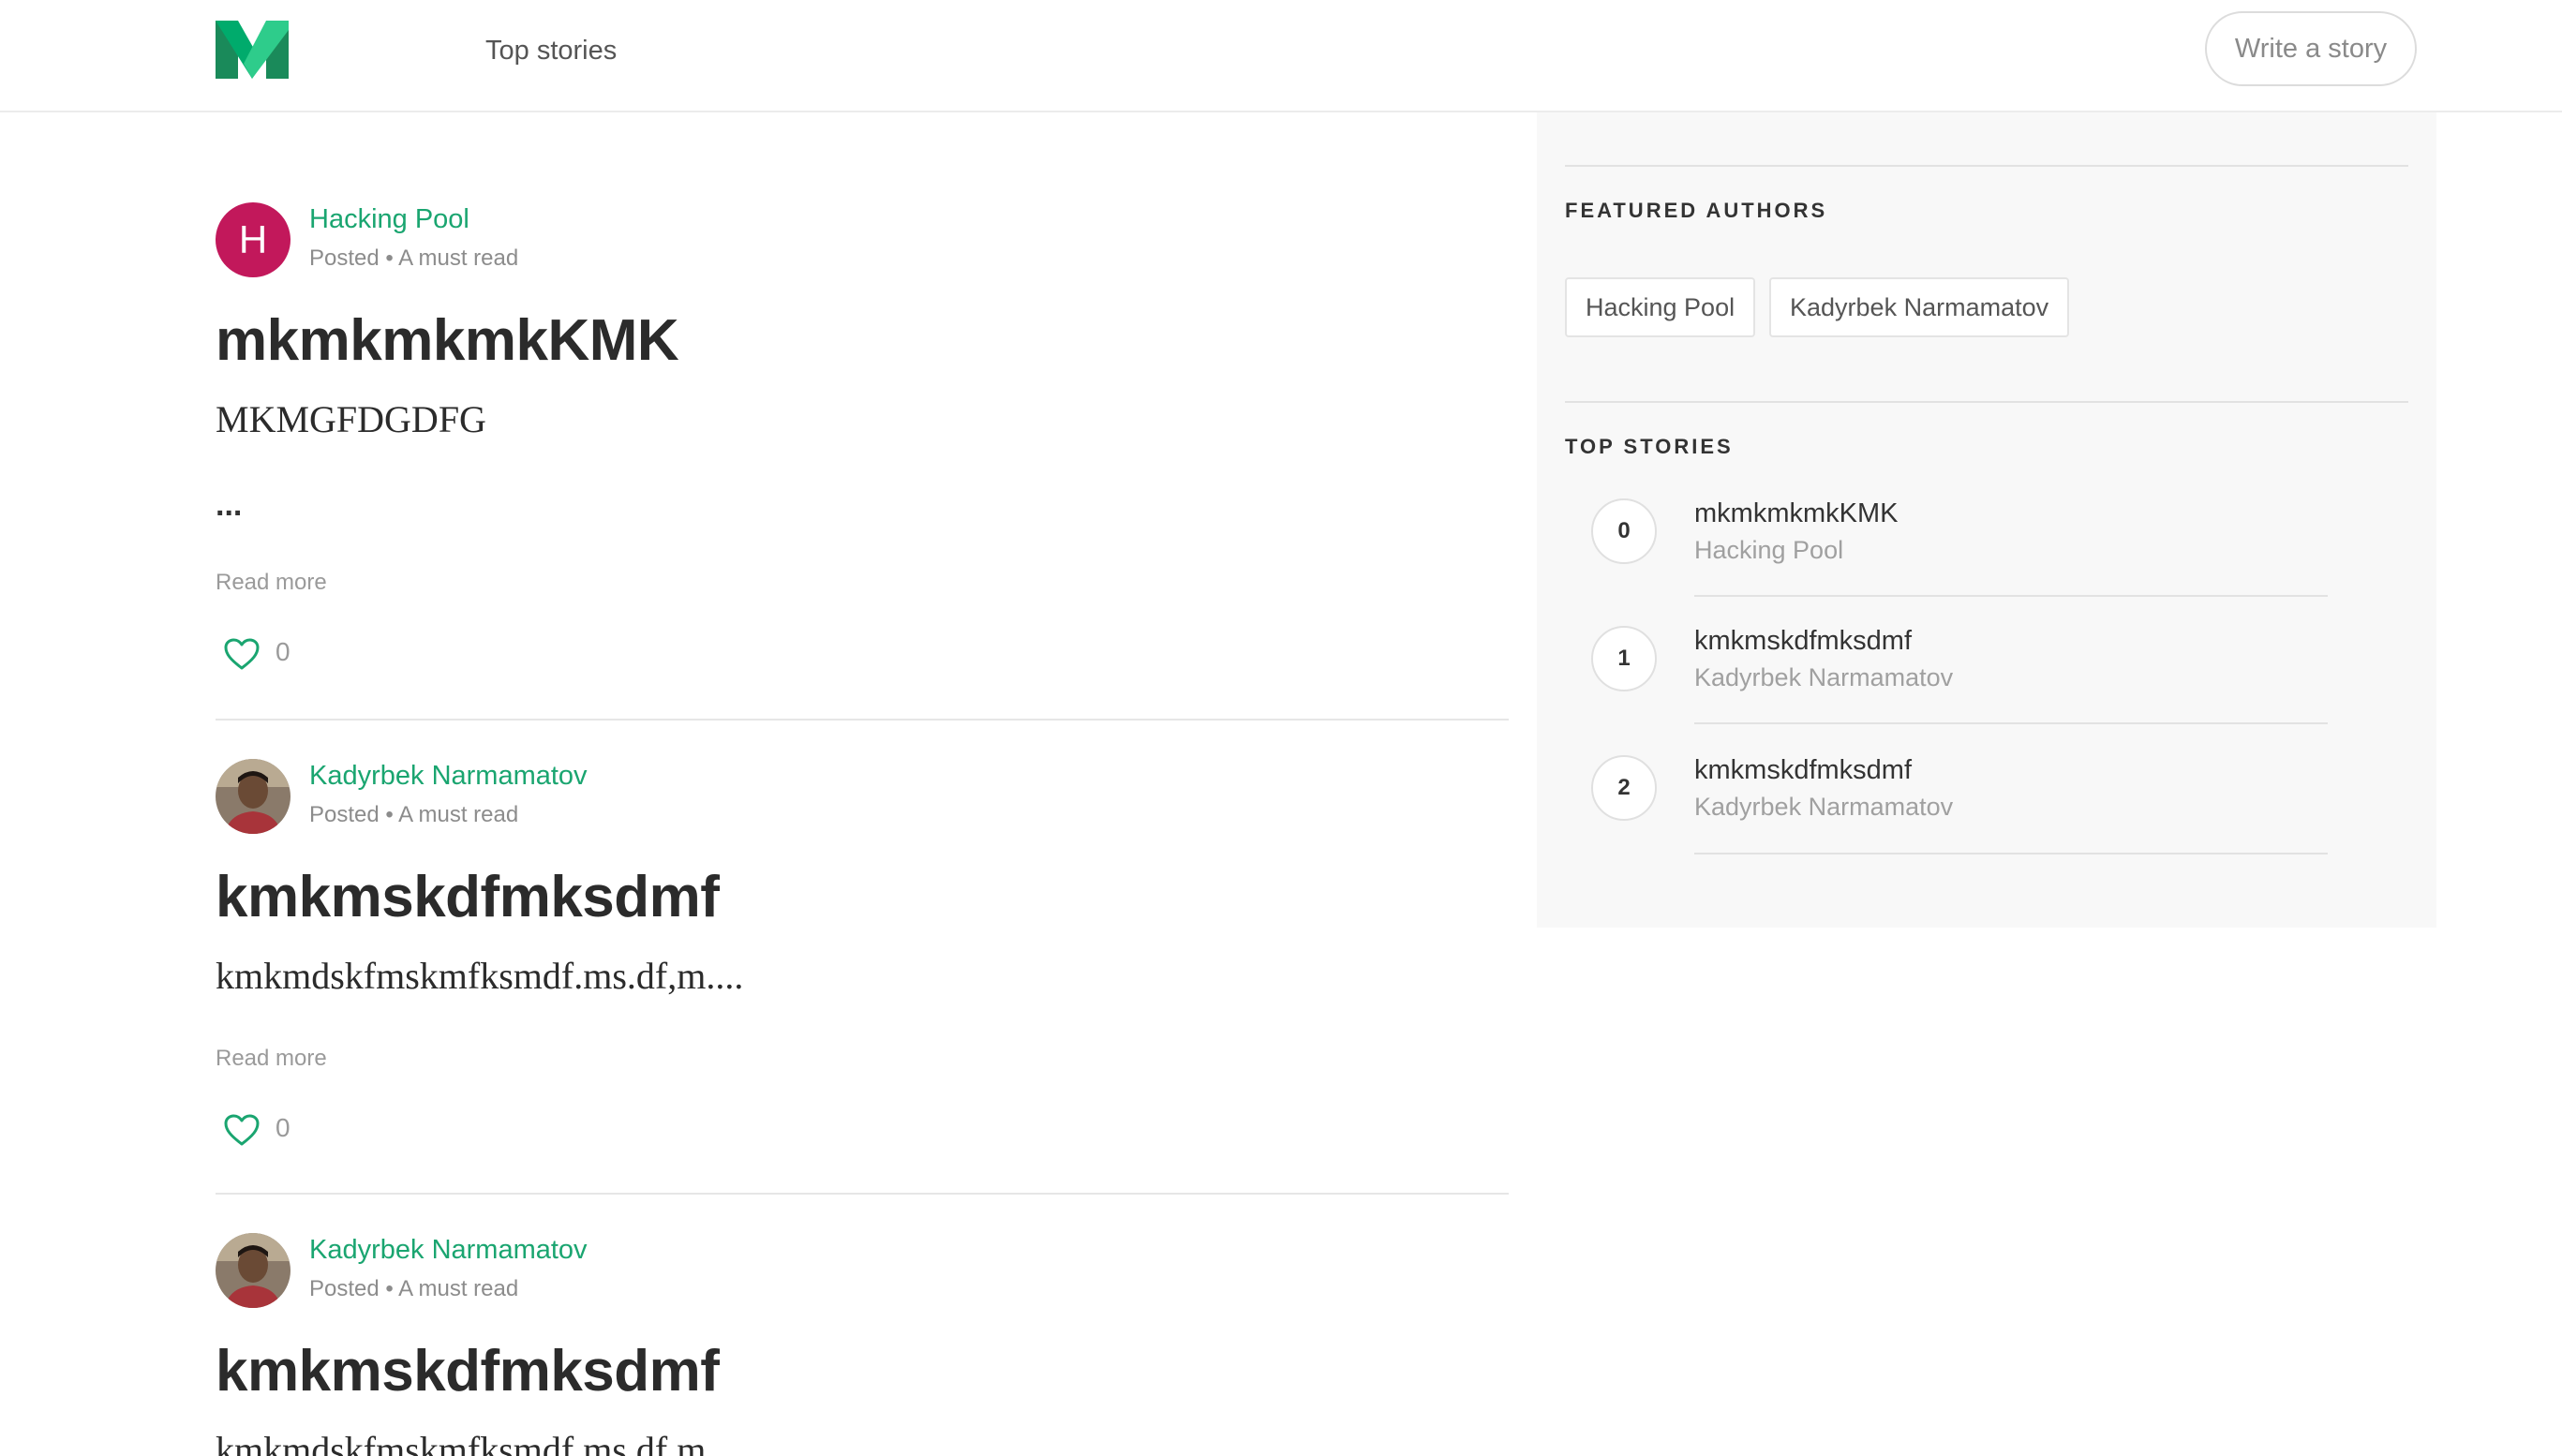 Image resolution: width=2562 pixels, height=1456 pixels. What do you see at coordinates (1769, 550) in the screenshot?
I see `top-story-author: Hacking Pool` at bounding box center [1769, 550].